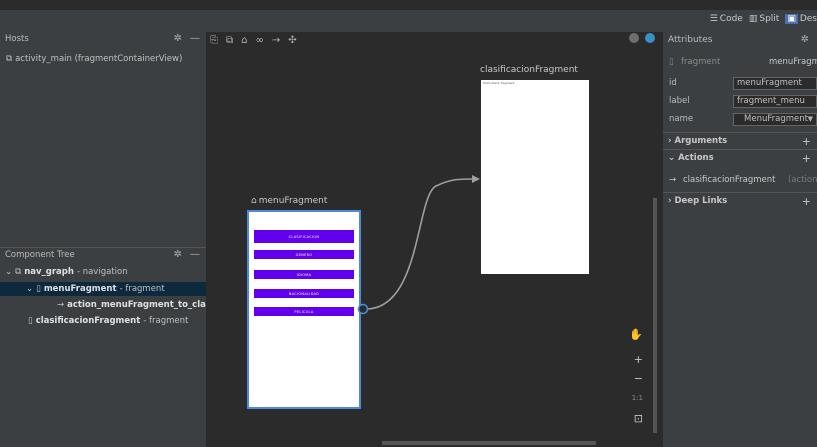 The height and width of the screenshot is (447, 817). I want to click on fit-screen-icon: ⊡, so click(638, 418).